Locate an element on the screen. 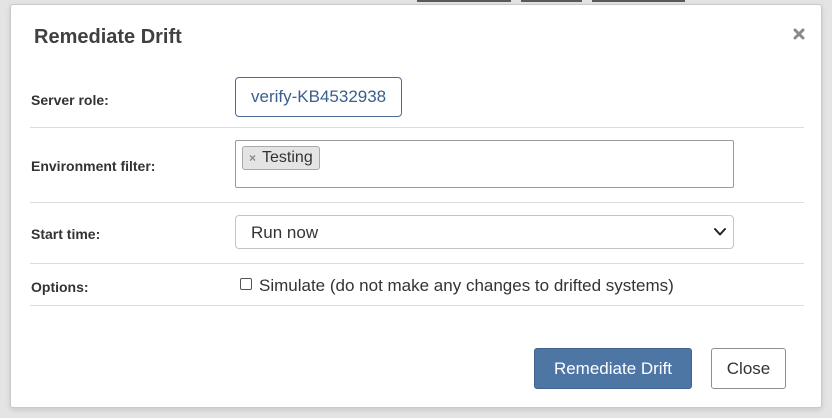 The image size is (832, 418). dialog-header: Remediate Drift is located at coordinates (416, 36).